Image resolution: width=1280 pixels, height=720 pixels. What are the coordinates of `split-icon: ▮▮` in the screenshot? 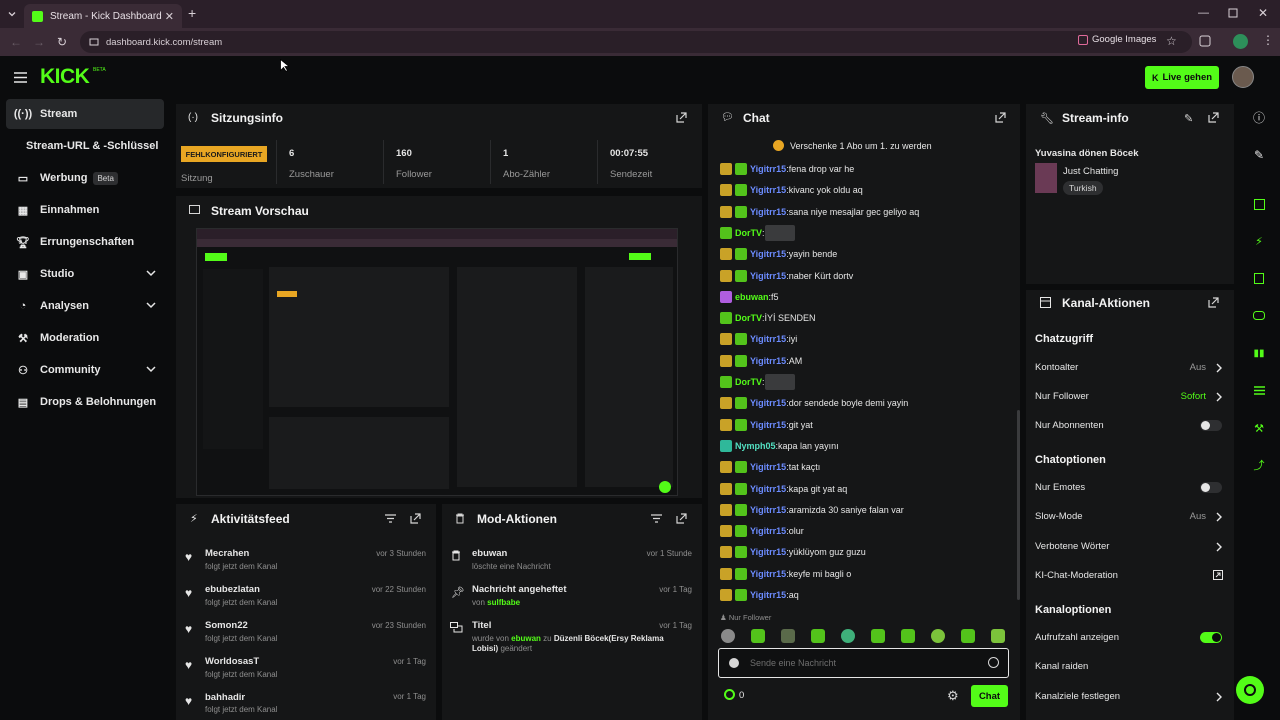 It's located at (1259, 353).